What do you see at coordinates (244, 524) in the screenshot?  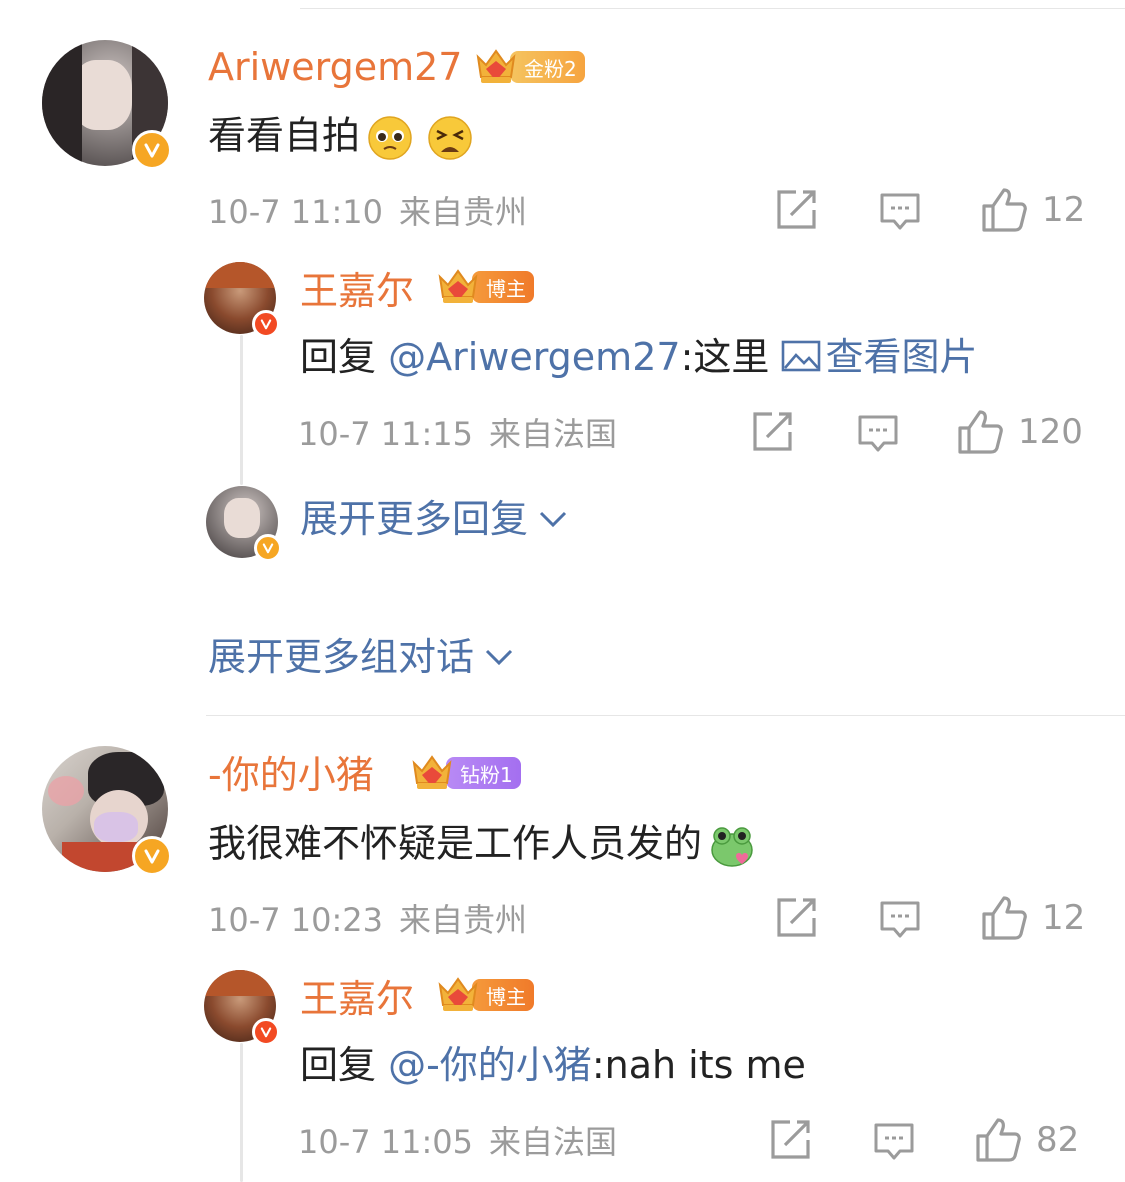 I see `more-replies-avatar` at bounding box center [244, 524].